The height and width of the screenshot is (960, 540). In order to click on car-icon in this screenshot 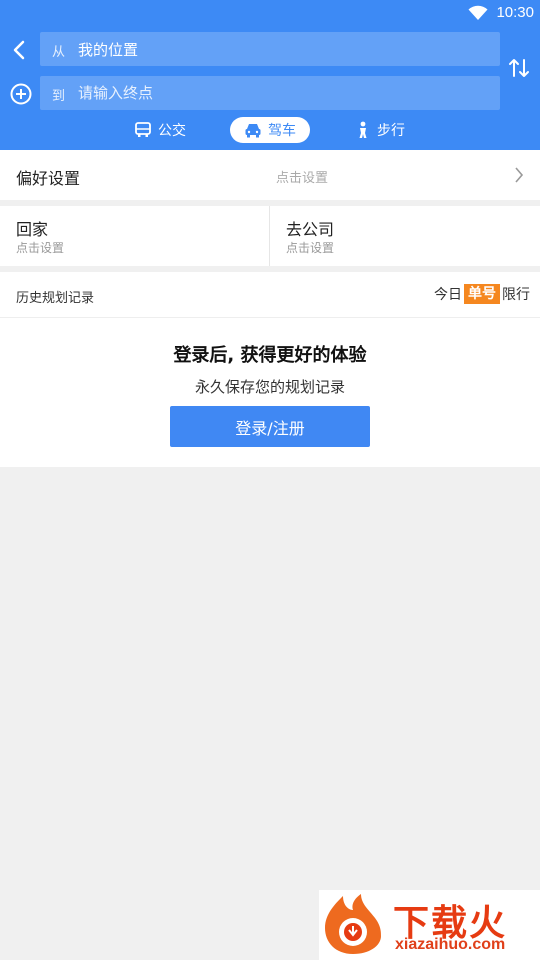, I will do `click(253, 131)`.